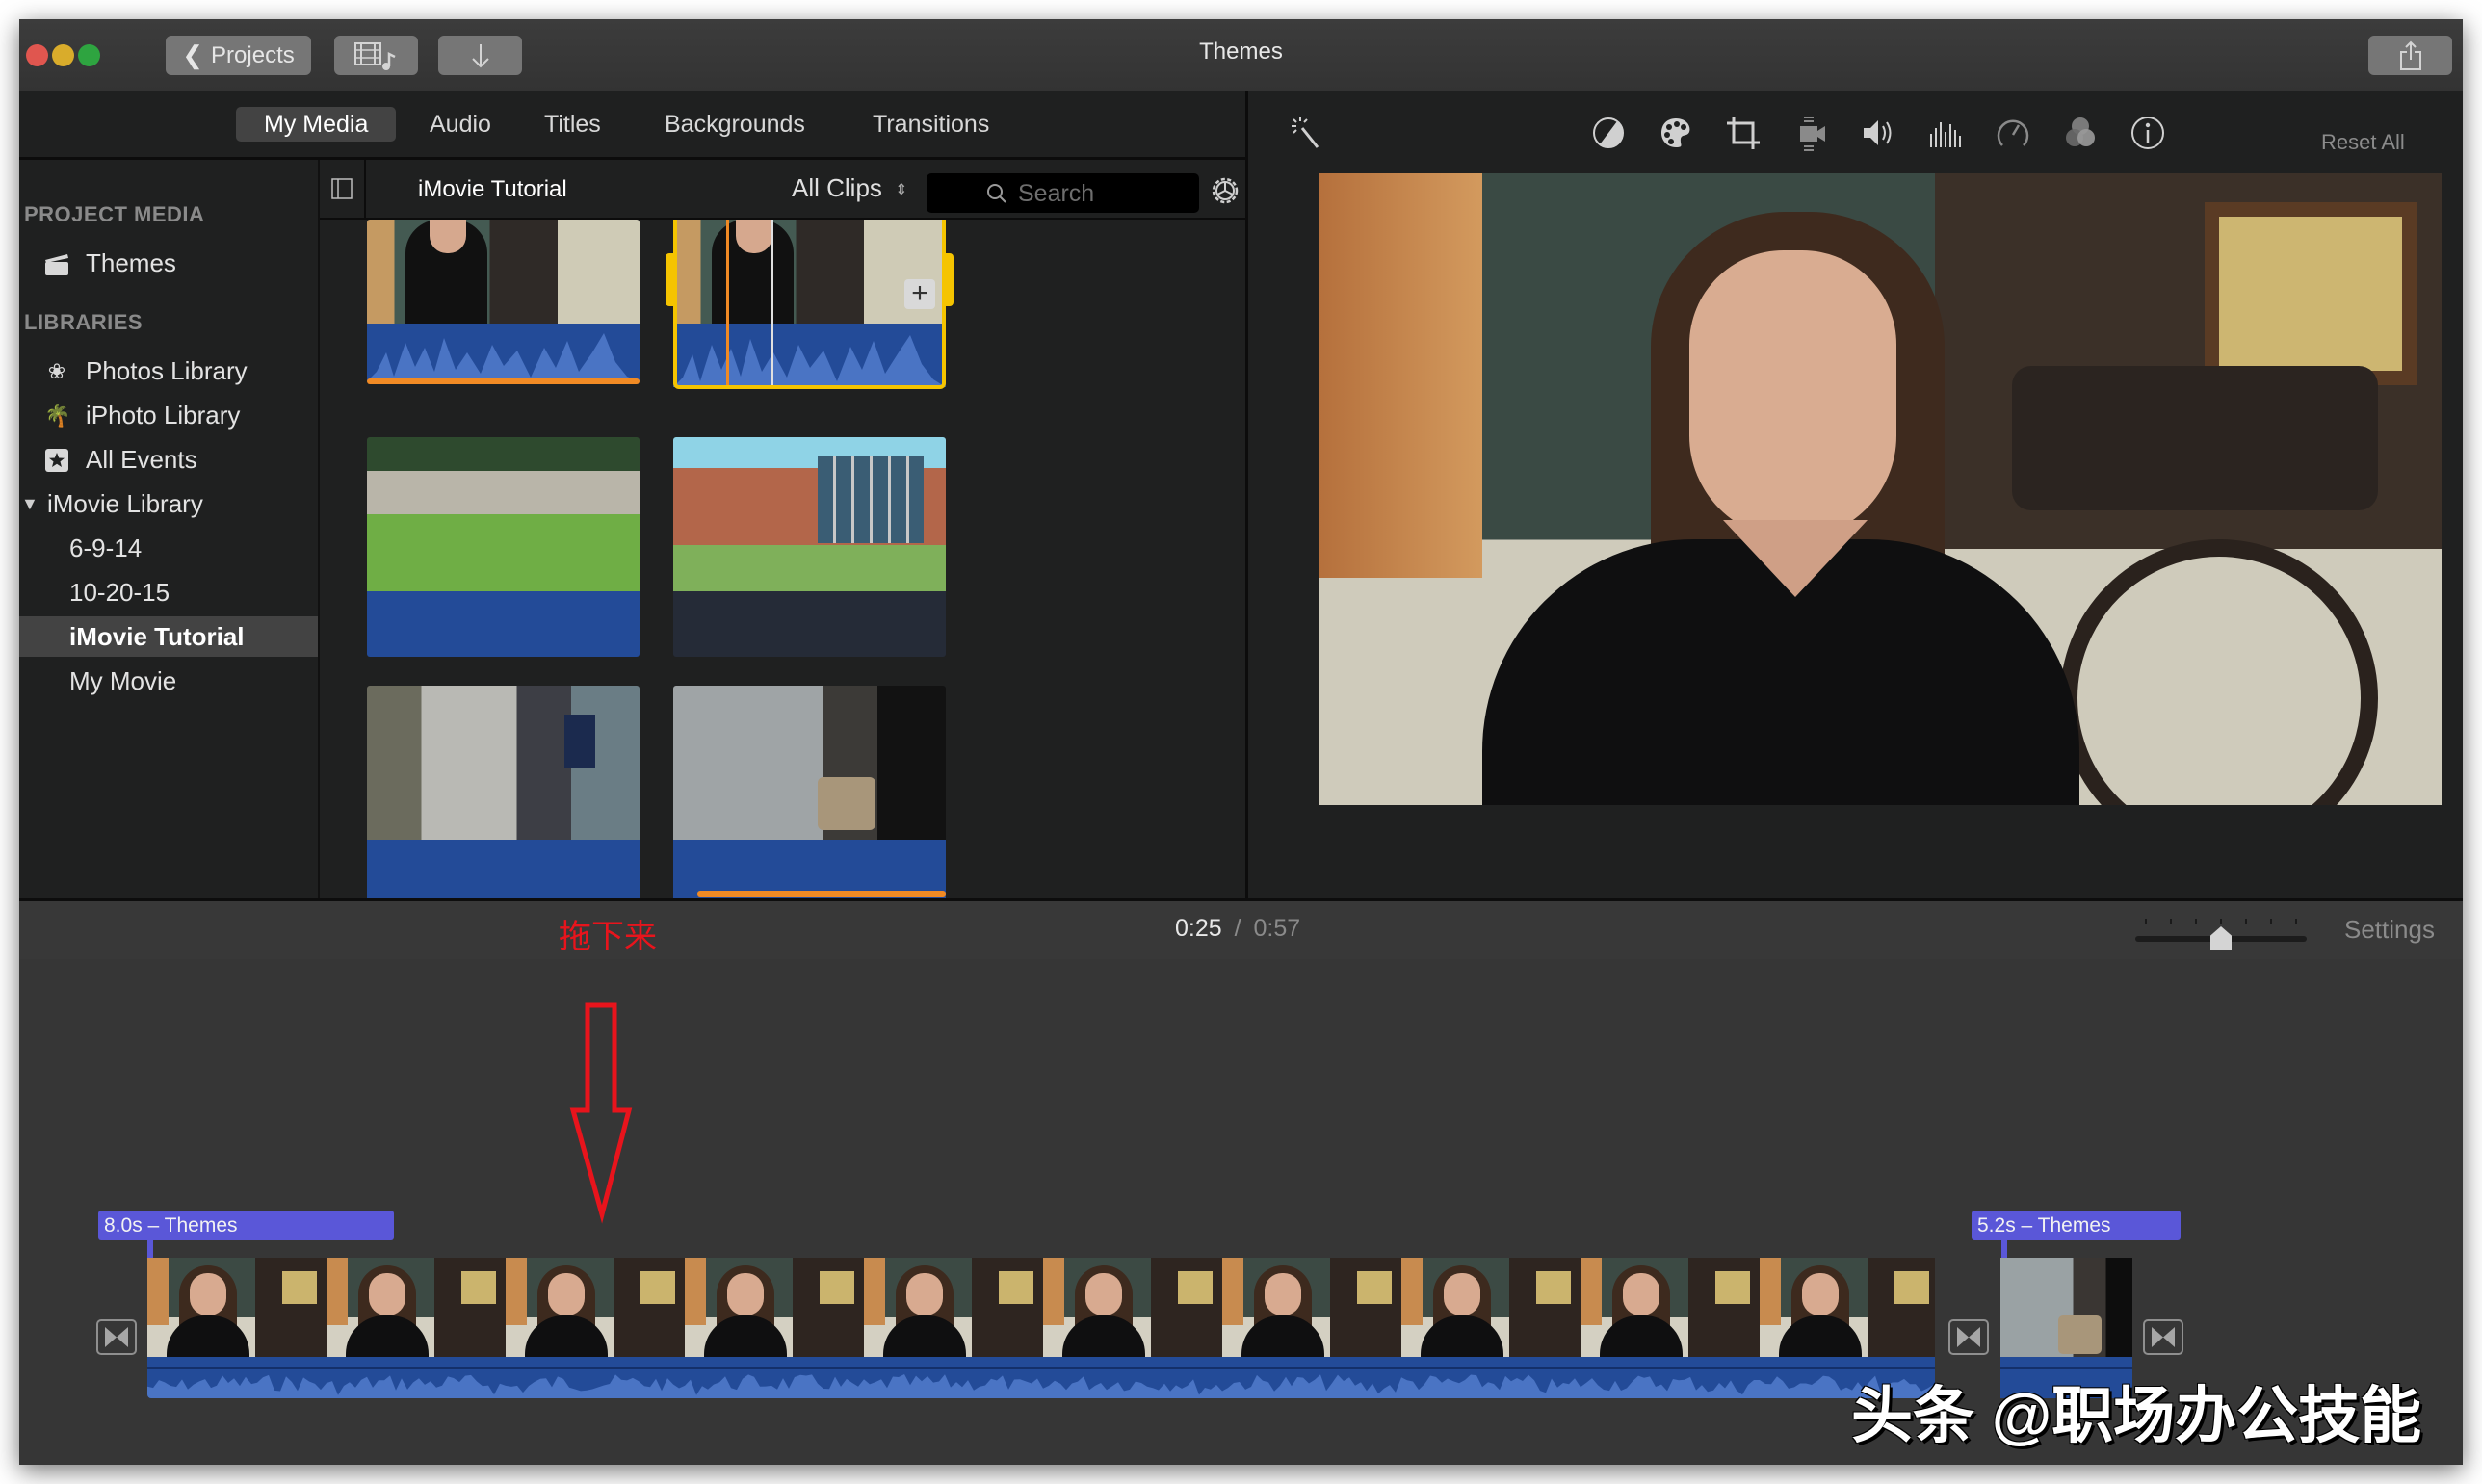 This screenshot has height=1484, width=2482. I want to click on sidebar-item-all-events: All Events, so click(168, 460).